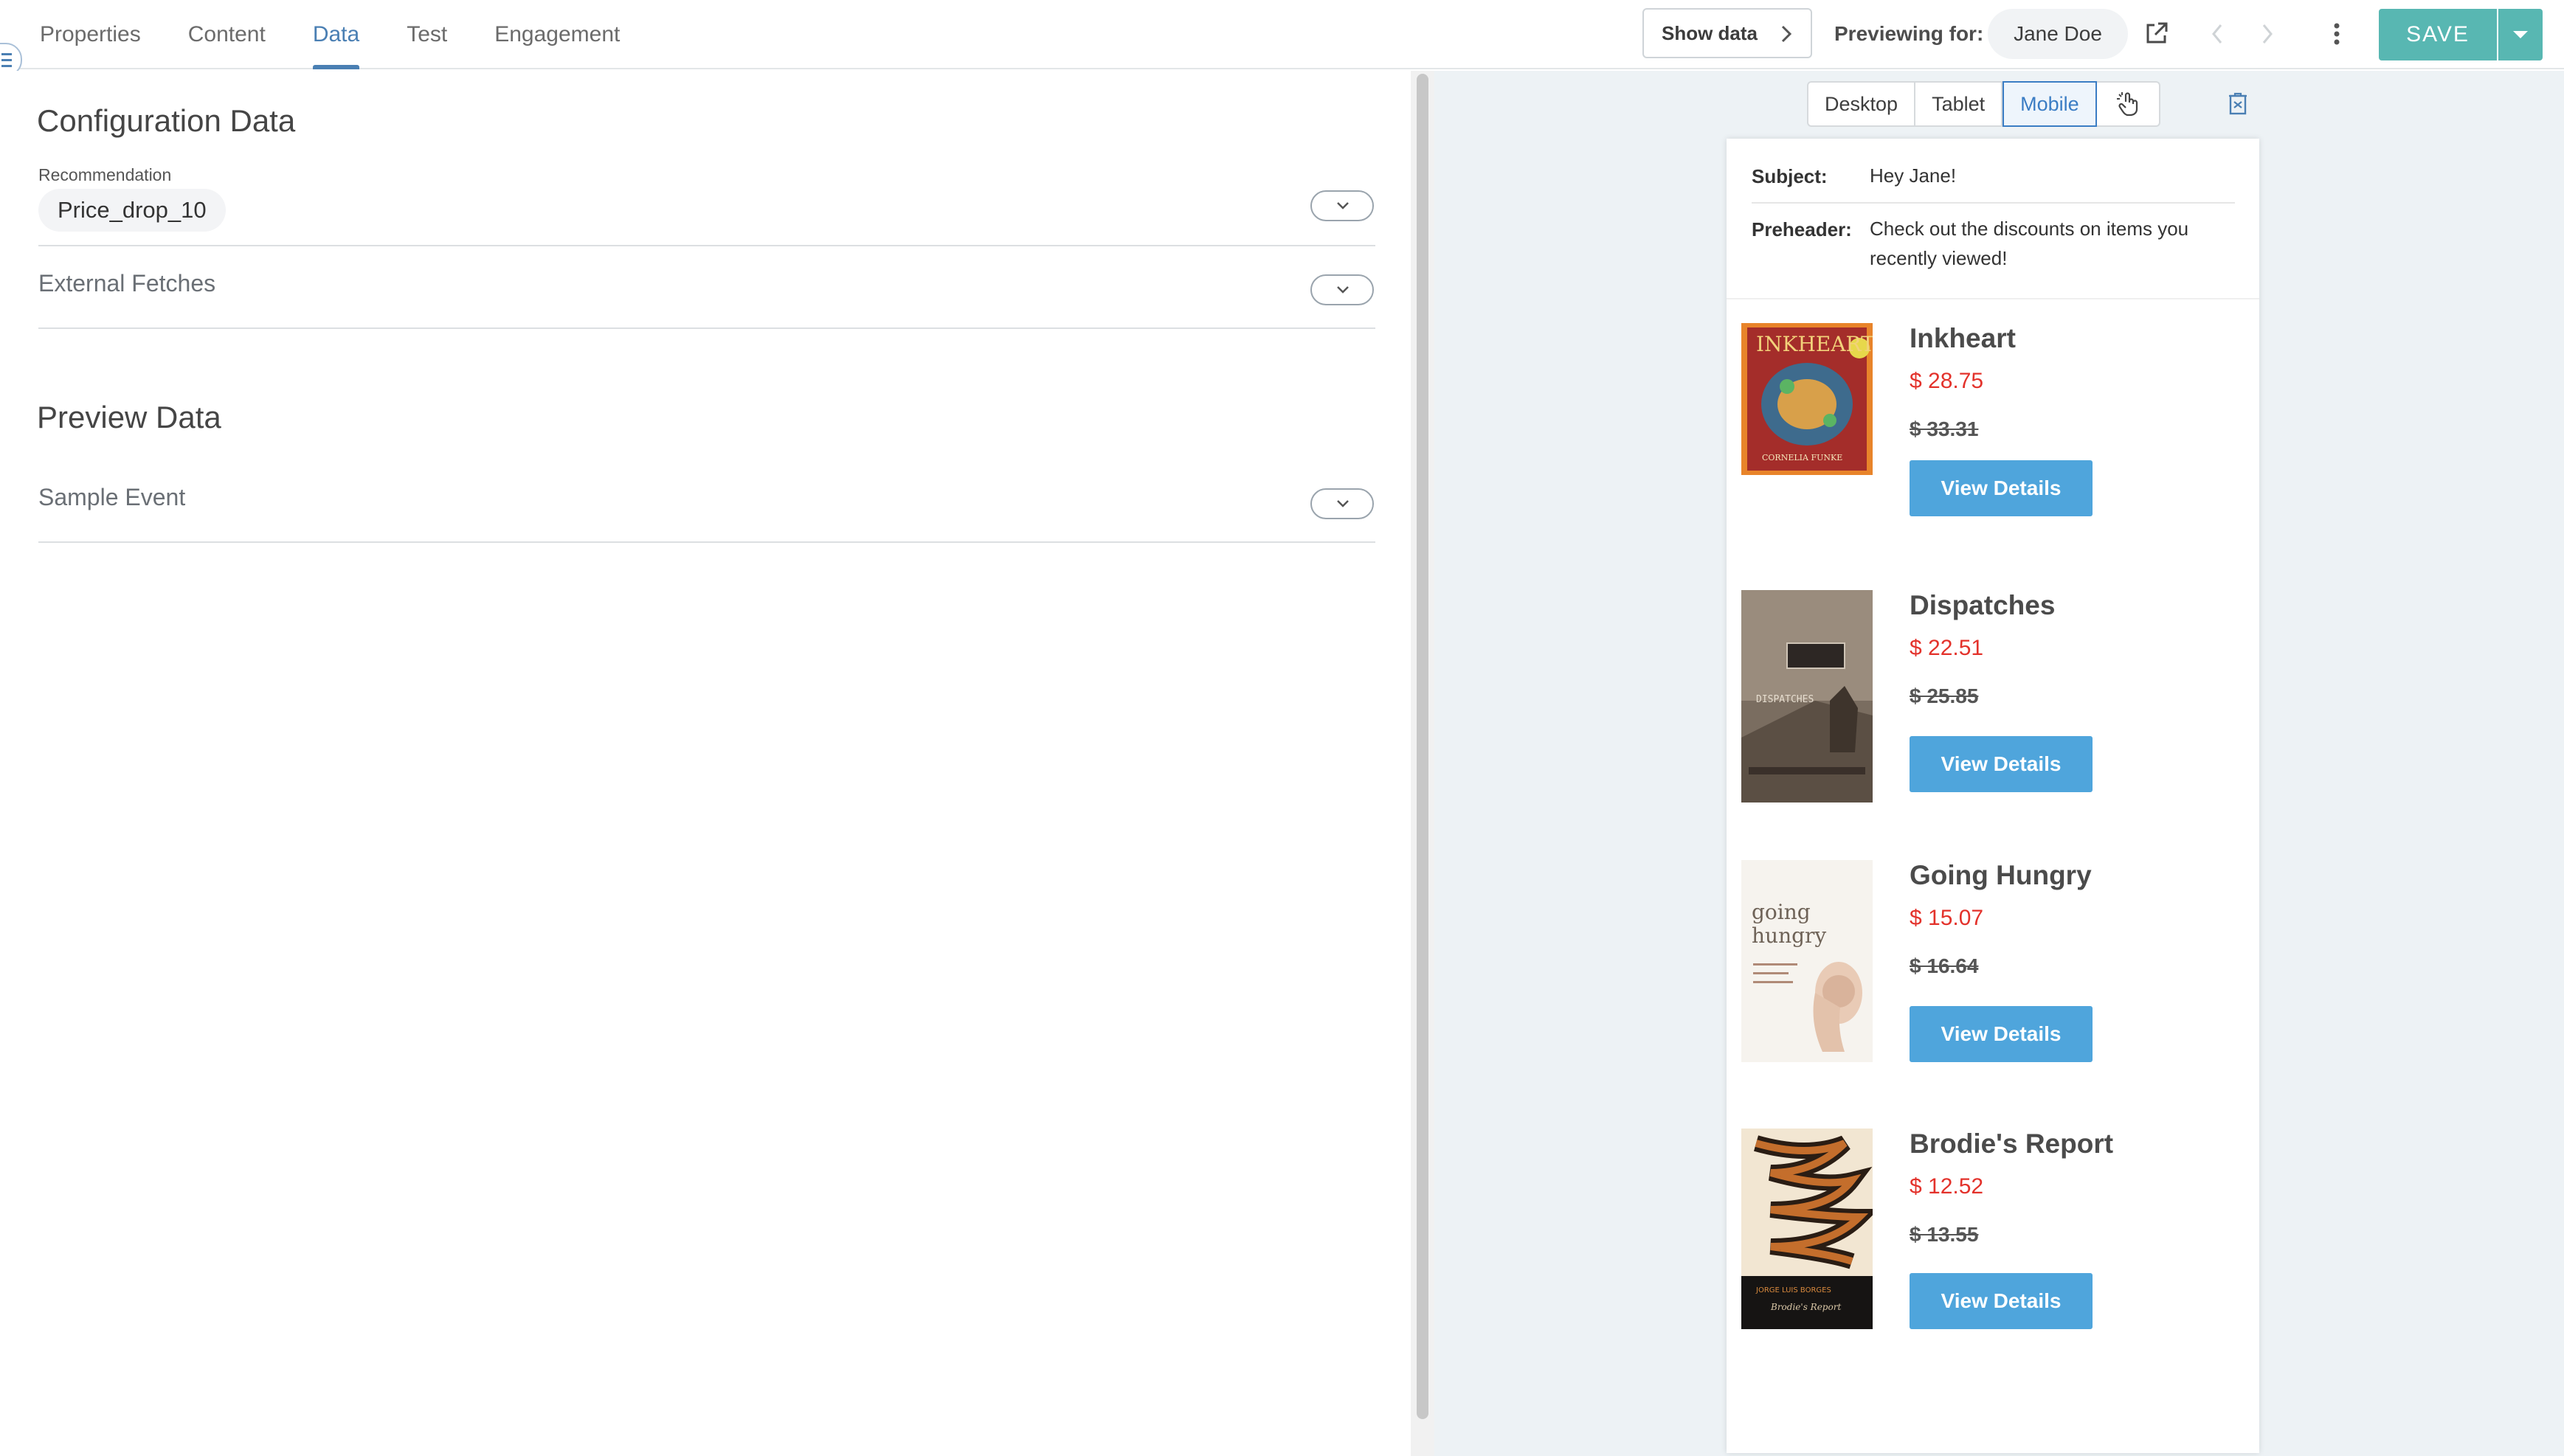 The image size is (2564, 1456). I want to click on product-price: $ 15.07, so click(1947, 918).